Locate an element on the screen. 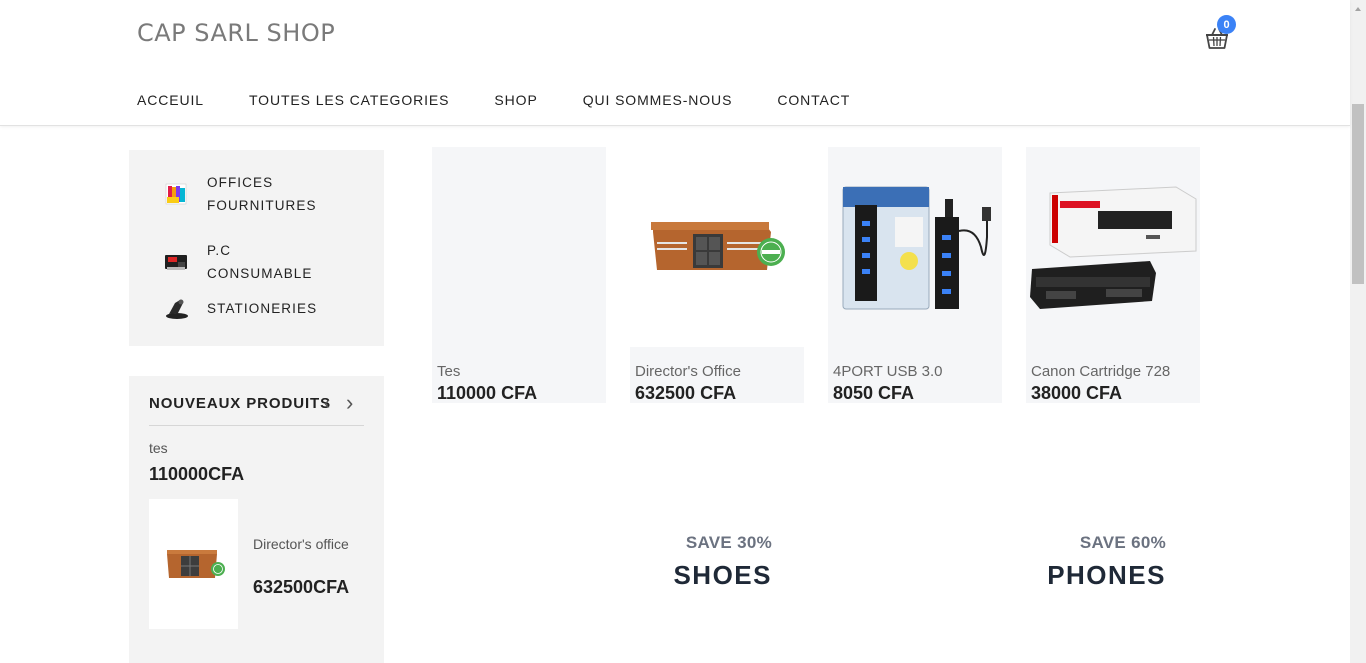 Image resolution: width=1366 pixels, height=663 pixels. product-image-placeholder is located at coordinates (519, 247).